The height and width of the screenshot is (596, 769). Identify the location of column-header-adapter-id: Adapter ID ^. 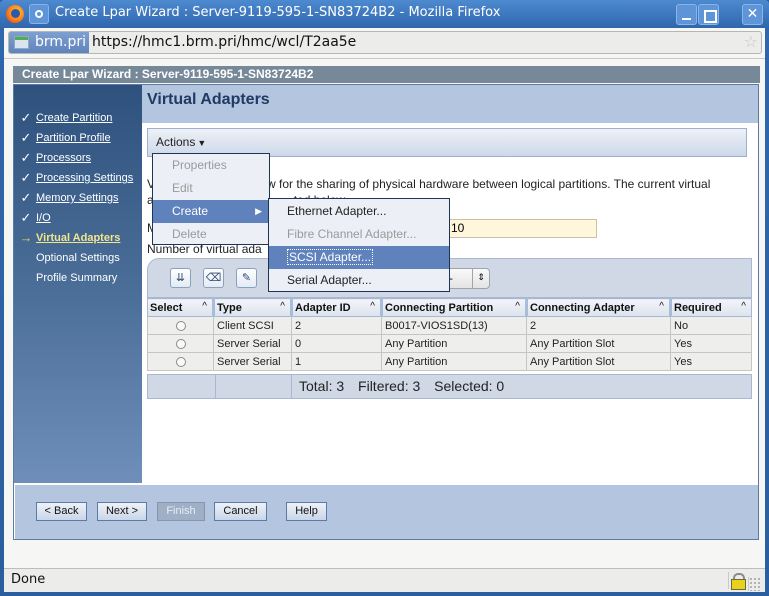
(336, 307).